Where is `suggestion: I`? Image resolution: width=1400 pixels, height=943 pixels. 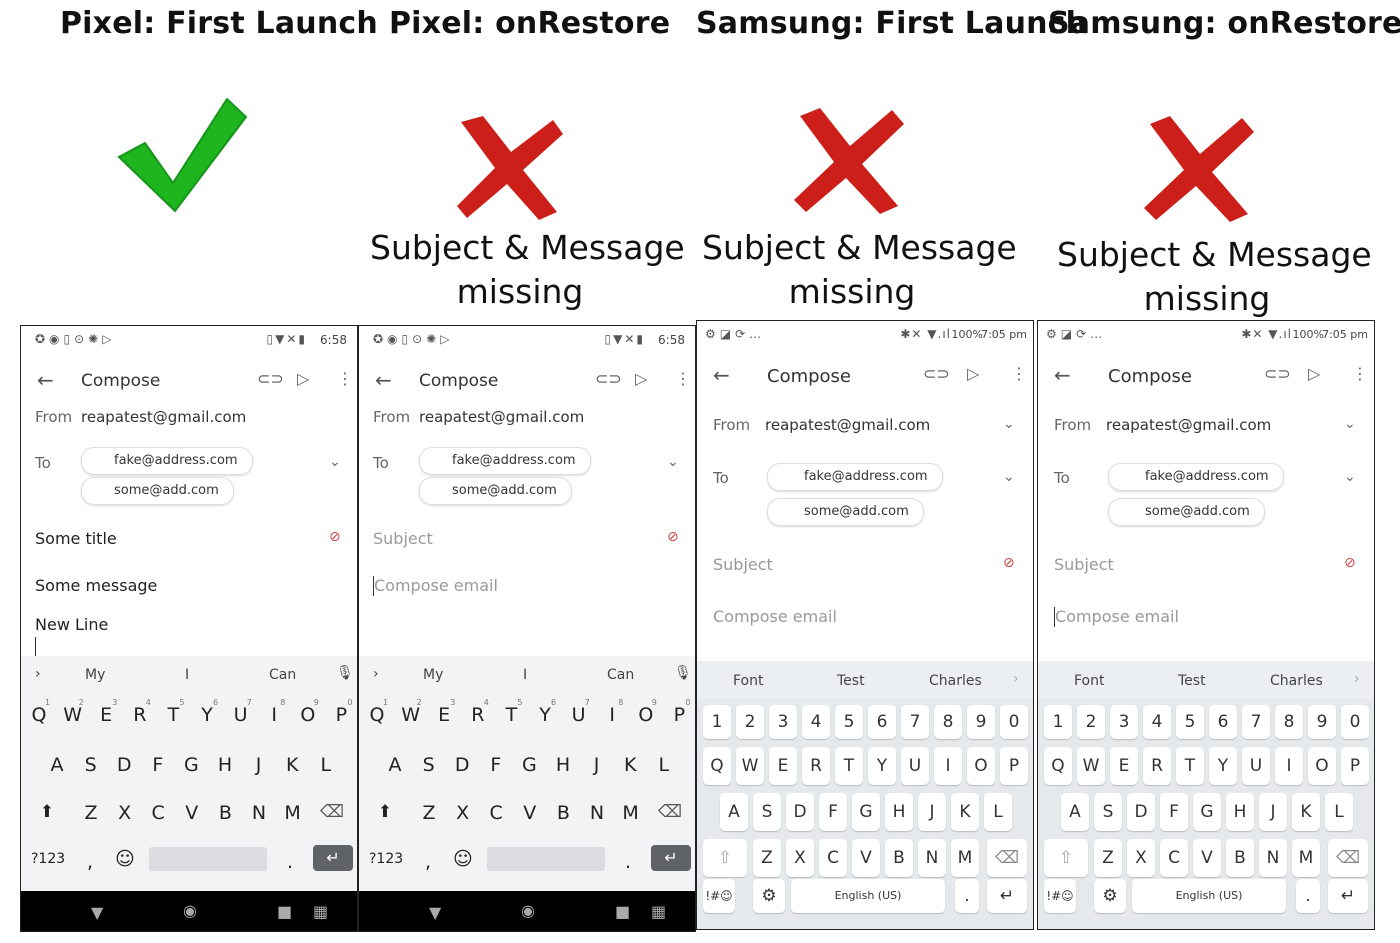
suggestion: I is located at coordinates (525, 675).